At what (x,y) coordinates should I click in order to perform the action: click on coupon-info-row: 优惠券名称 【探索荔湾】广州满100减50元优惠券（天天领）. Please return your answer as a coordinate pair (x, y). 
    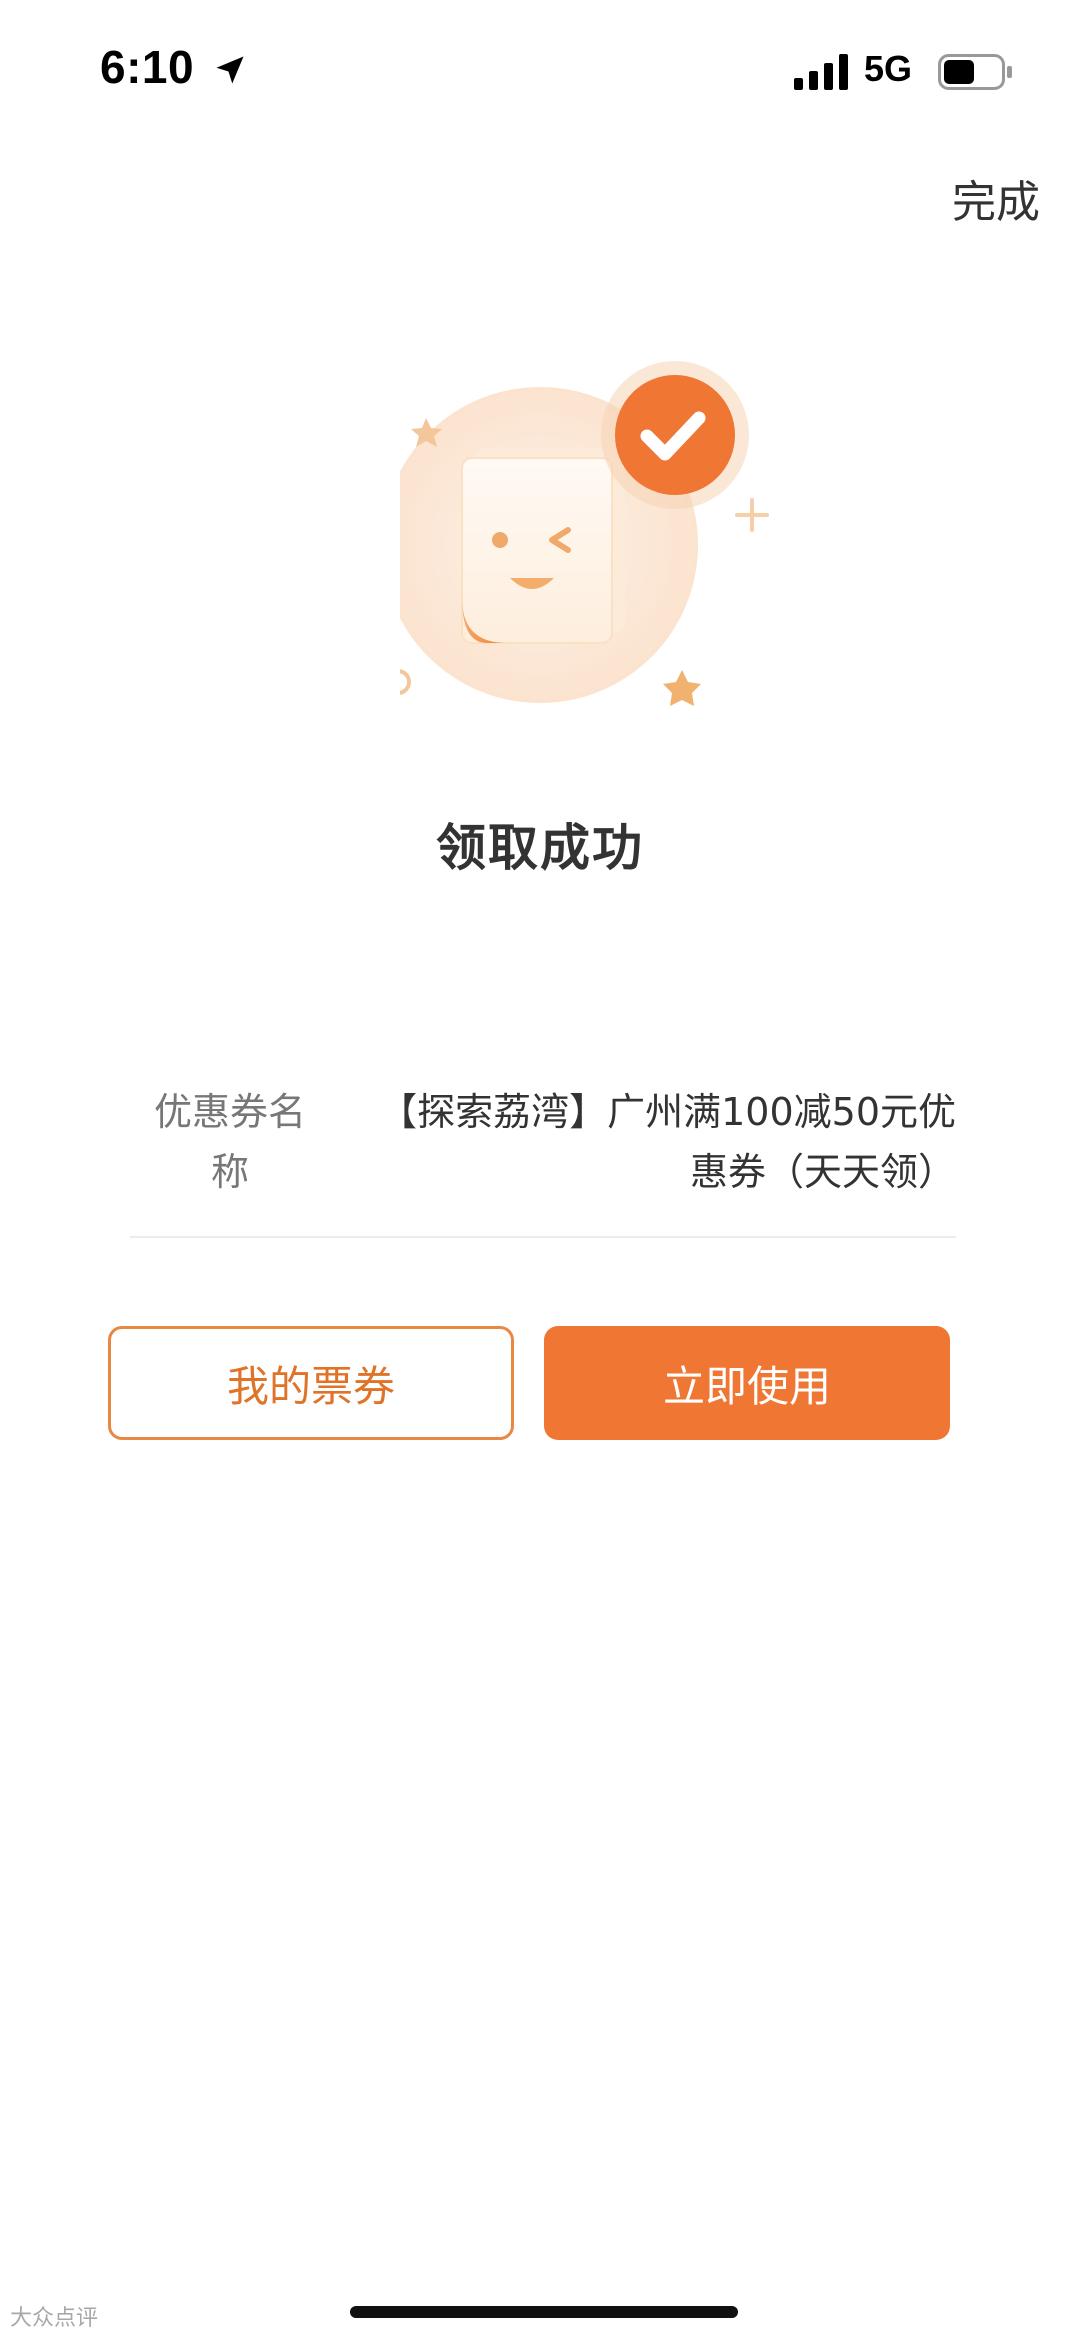
    Looking at the image, I should click on (543, 1157).